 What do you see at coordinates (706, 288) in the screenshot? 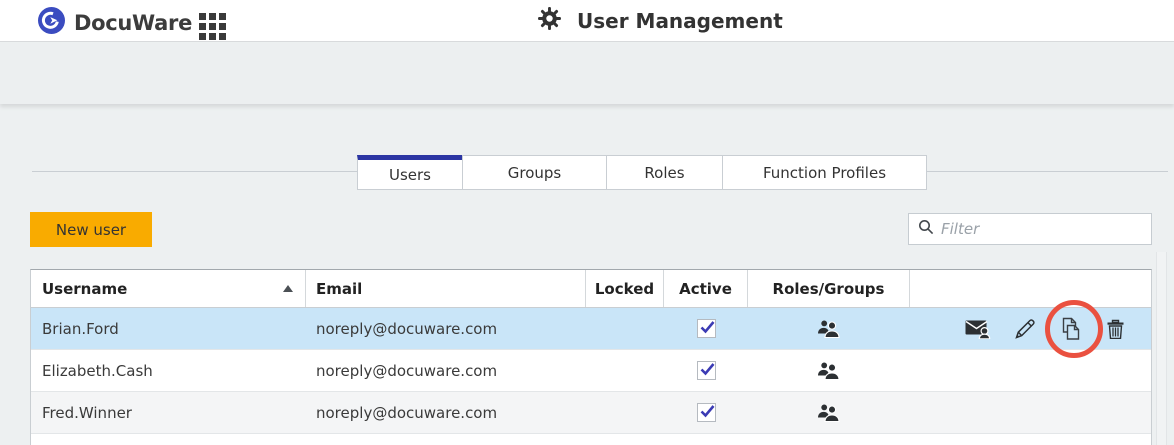
I see `col-header-active: Active` at bounding box center [706, 288].